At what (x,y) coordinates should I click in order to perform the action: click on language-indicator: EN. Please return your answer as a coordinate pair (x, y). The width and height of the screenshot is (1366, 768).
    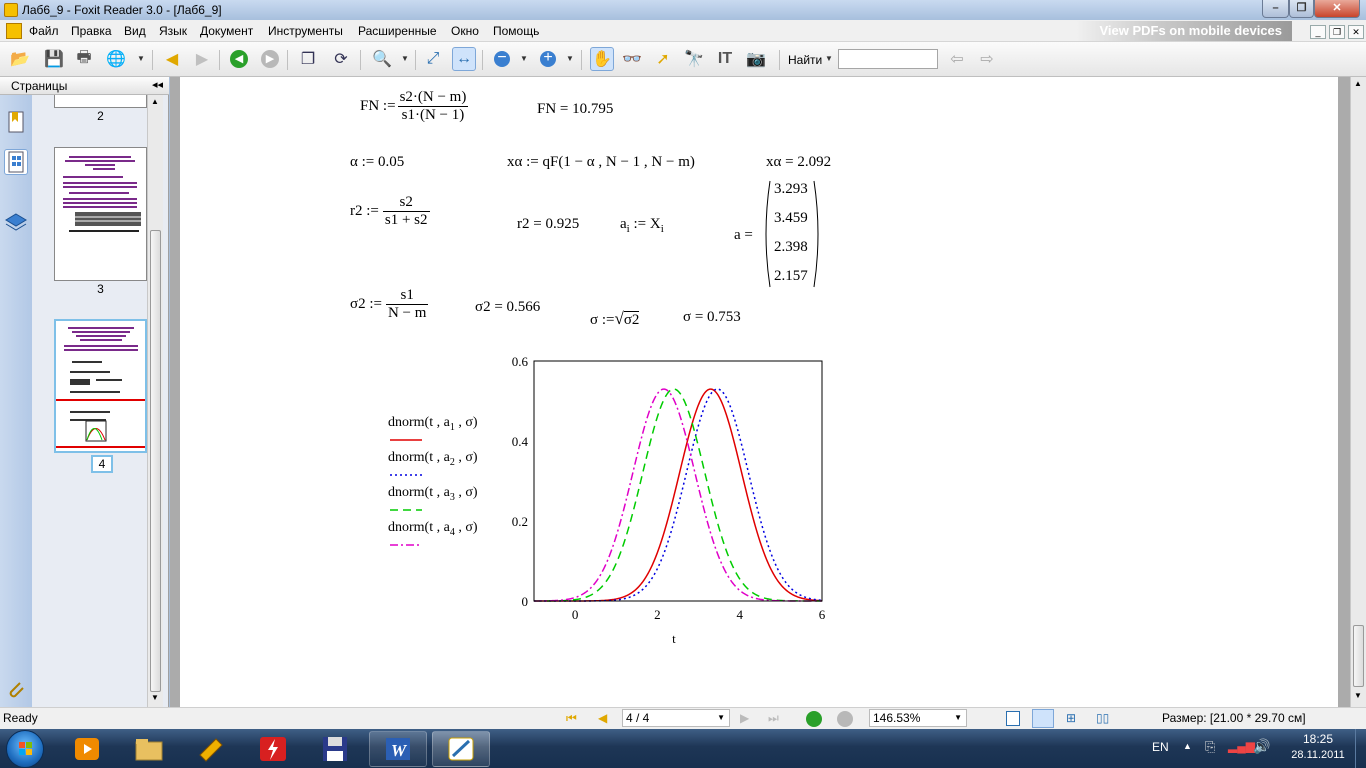
    Looking at the image, I should click on (1160, 747).